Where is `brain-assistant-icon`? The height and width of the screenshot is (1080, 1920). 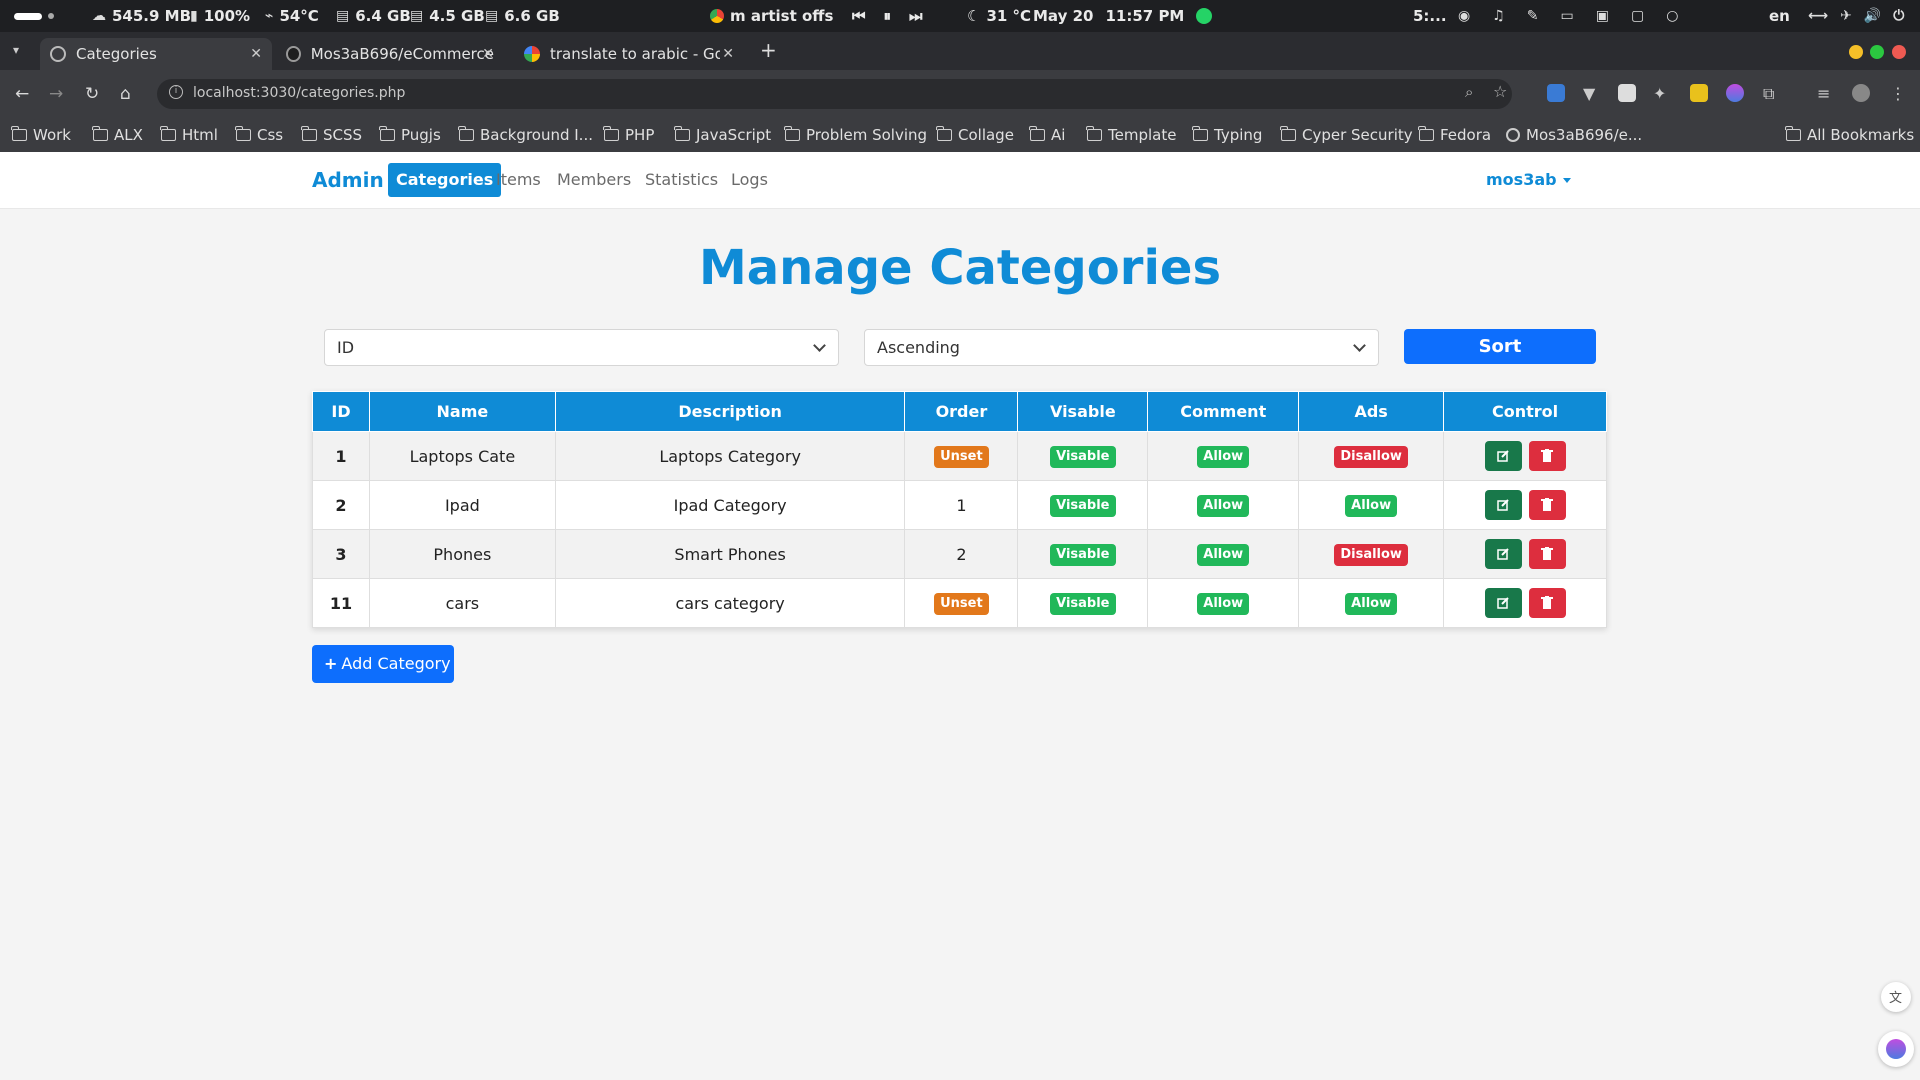 brain-assistant-icon is located at coordinates (1896, 1049).